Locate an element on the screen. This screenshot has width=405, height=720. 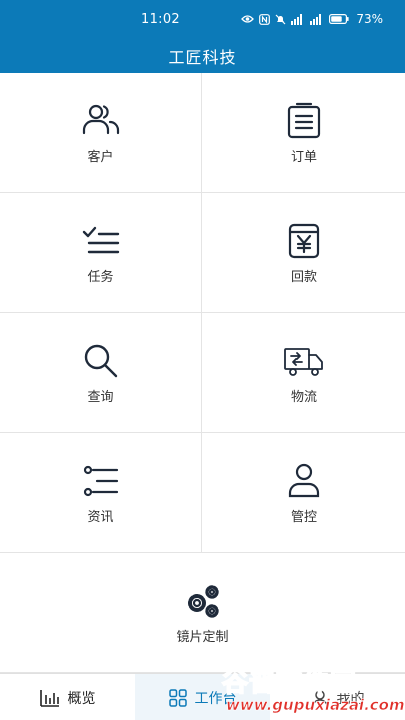
users-icon is located at coordinates (100, 119).